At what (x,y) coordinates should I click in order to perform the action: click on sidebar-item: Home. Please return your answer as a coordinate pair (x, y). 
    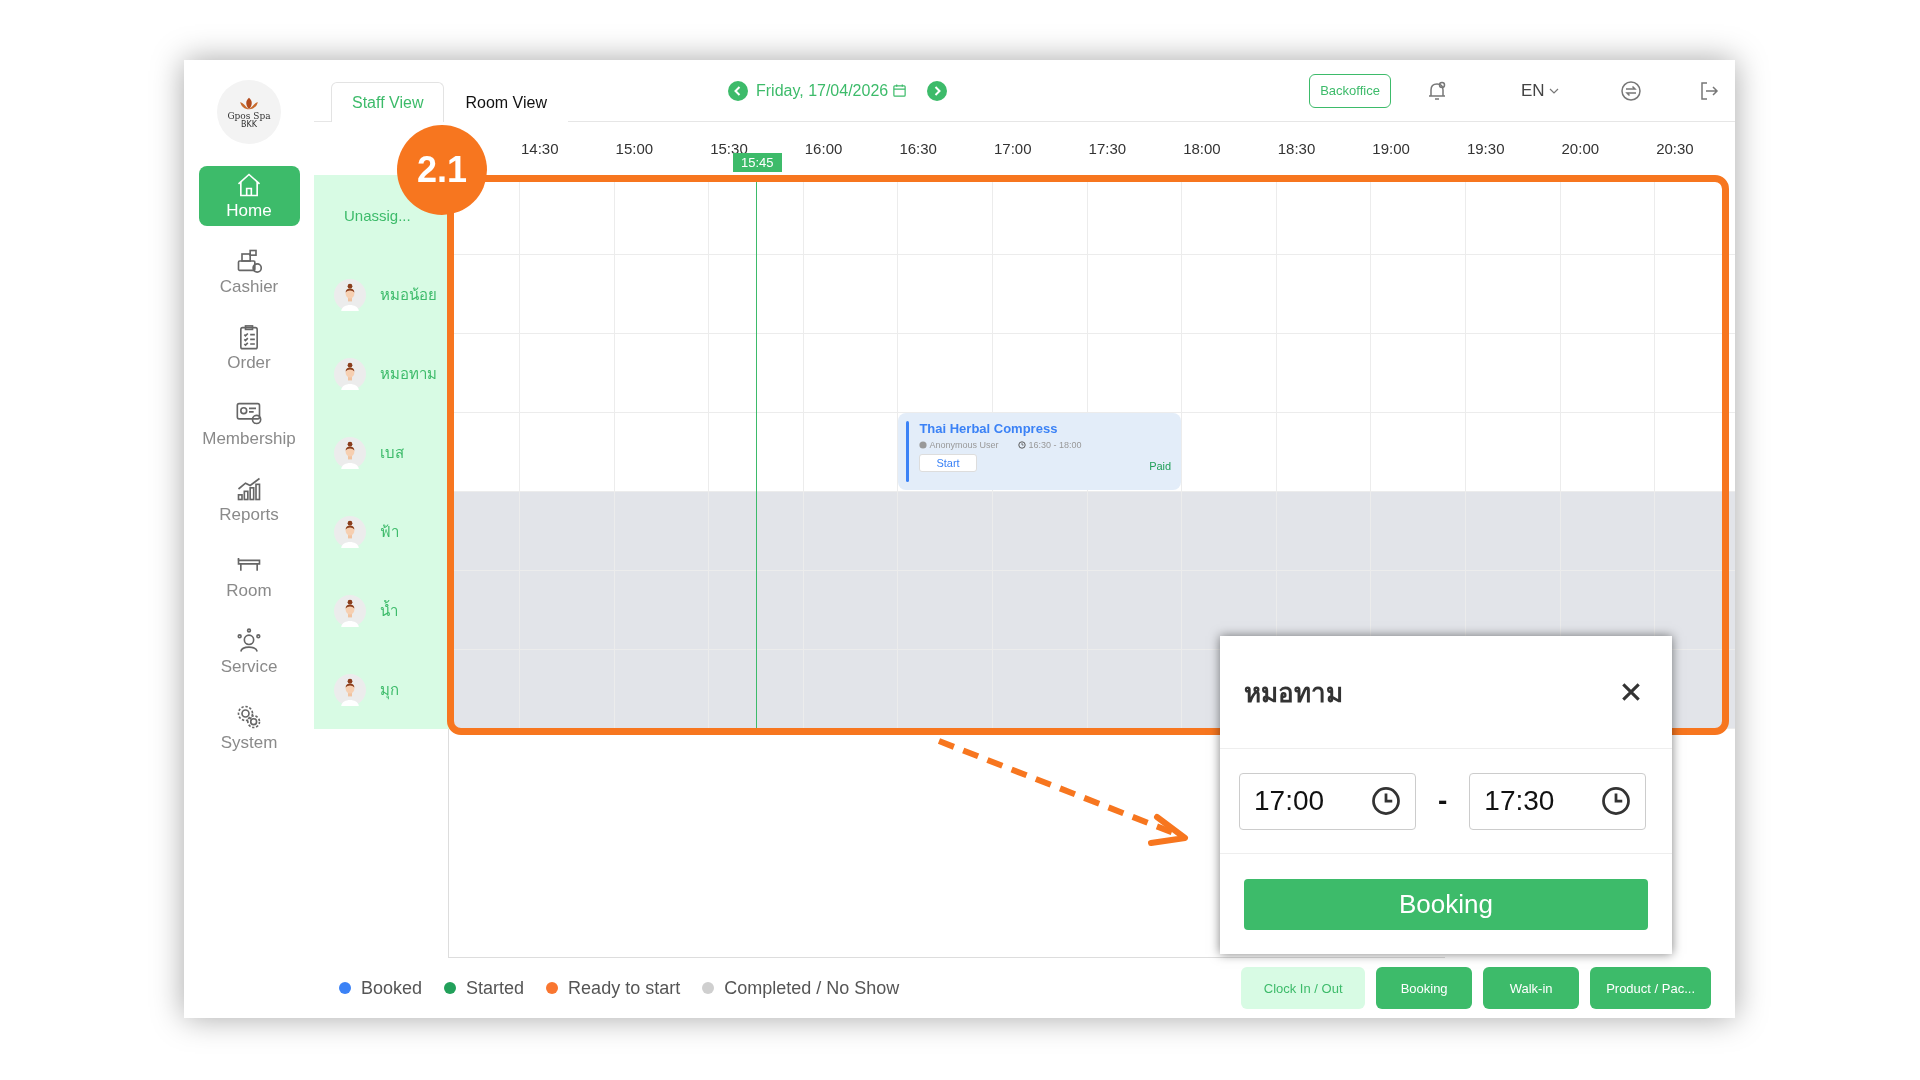
    Looking at the image, I should click on (249, 196).